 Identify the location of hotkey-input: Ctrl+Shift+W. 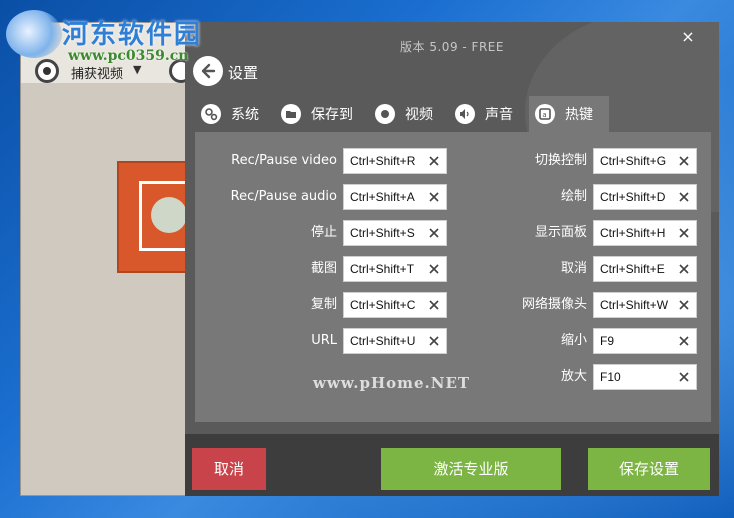
(645, 305).